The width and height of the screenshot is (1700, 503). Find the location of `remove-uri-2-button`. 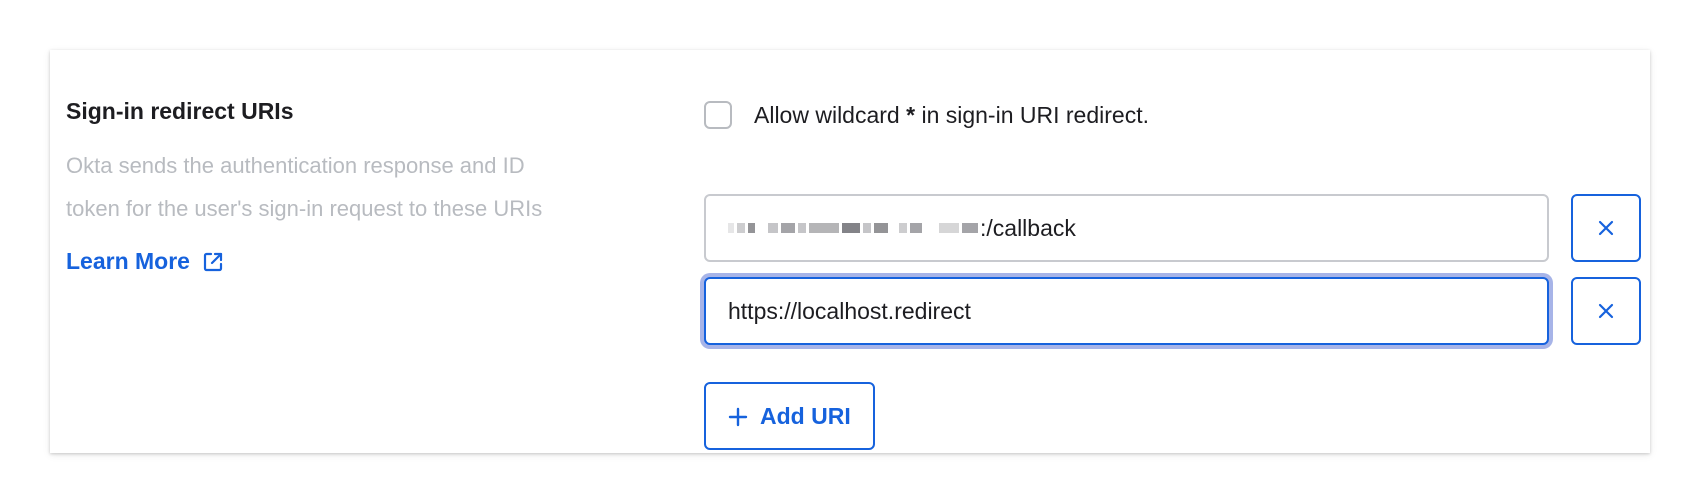

remove-uri-2-button is located at coordinates (1606, 311).